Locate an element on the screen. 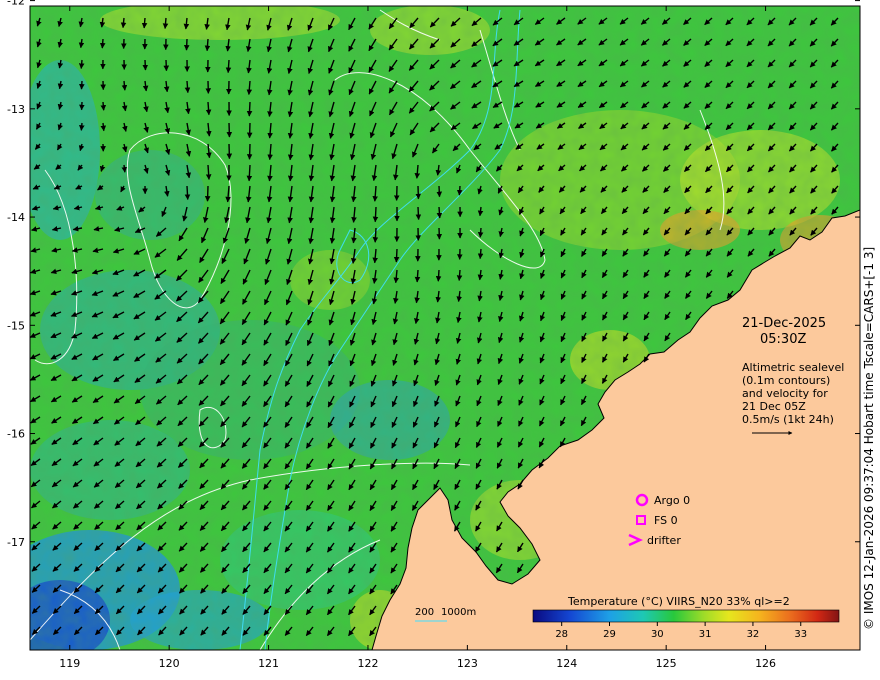 Image resolution: width=880 pixels, height=680 pixels. lon-tick-label: 121 is located at coordinates (268, 663).